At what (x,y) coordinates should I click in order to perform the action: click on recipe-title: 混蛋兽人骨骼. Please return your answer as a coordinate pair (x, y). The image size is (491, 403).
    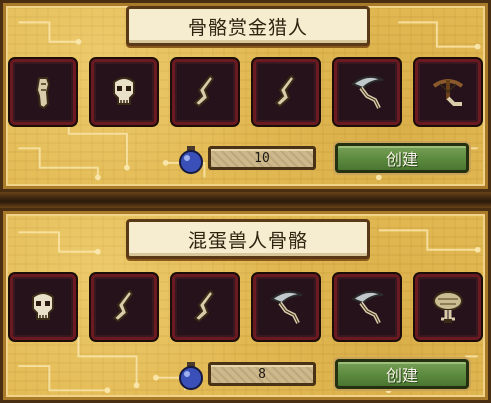
    Looking at the image, I should click on (248, 239).